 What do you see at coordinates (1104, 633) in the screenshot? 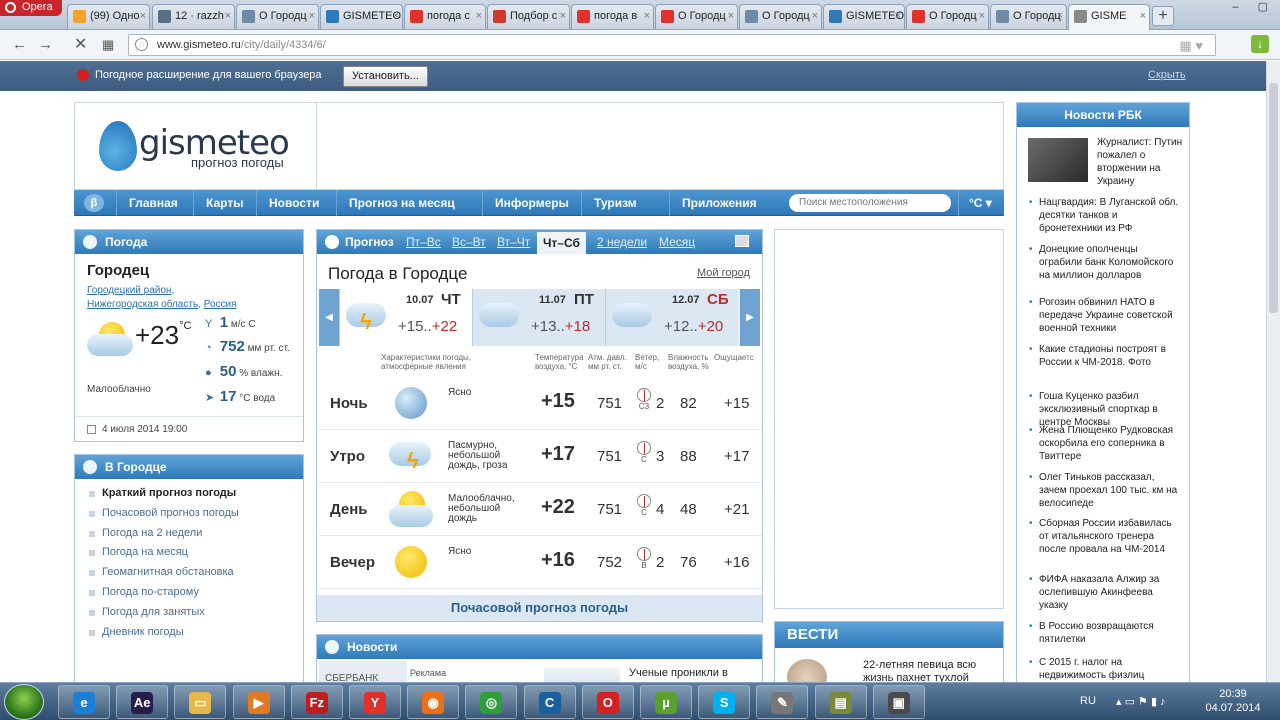
I see `rbk-news-item: В Россию возвращаются пятилетки` at bounding box center [1104, 633].